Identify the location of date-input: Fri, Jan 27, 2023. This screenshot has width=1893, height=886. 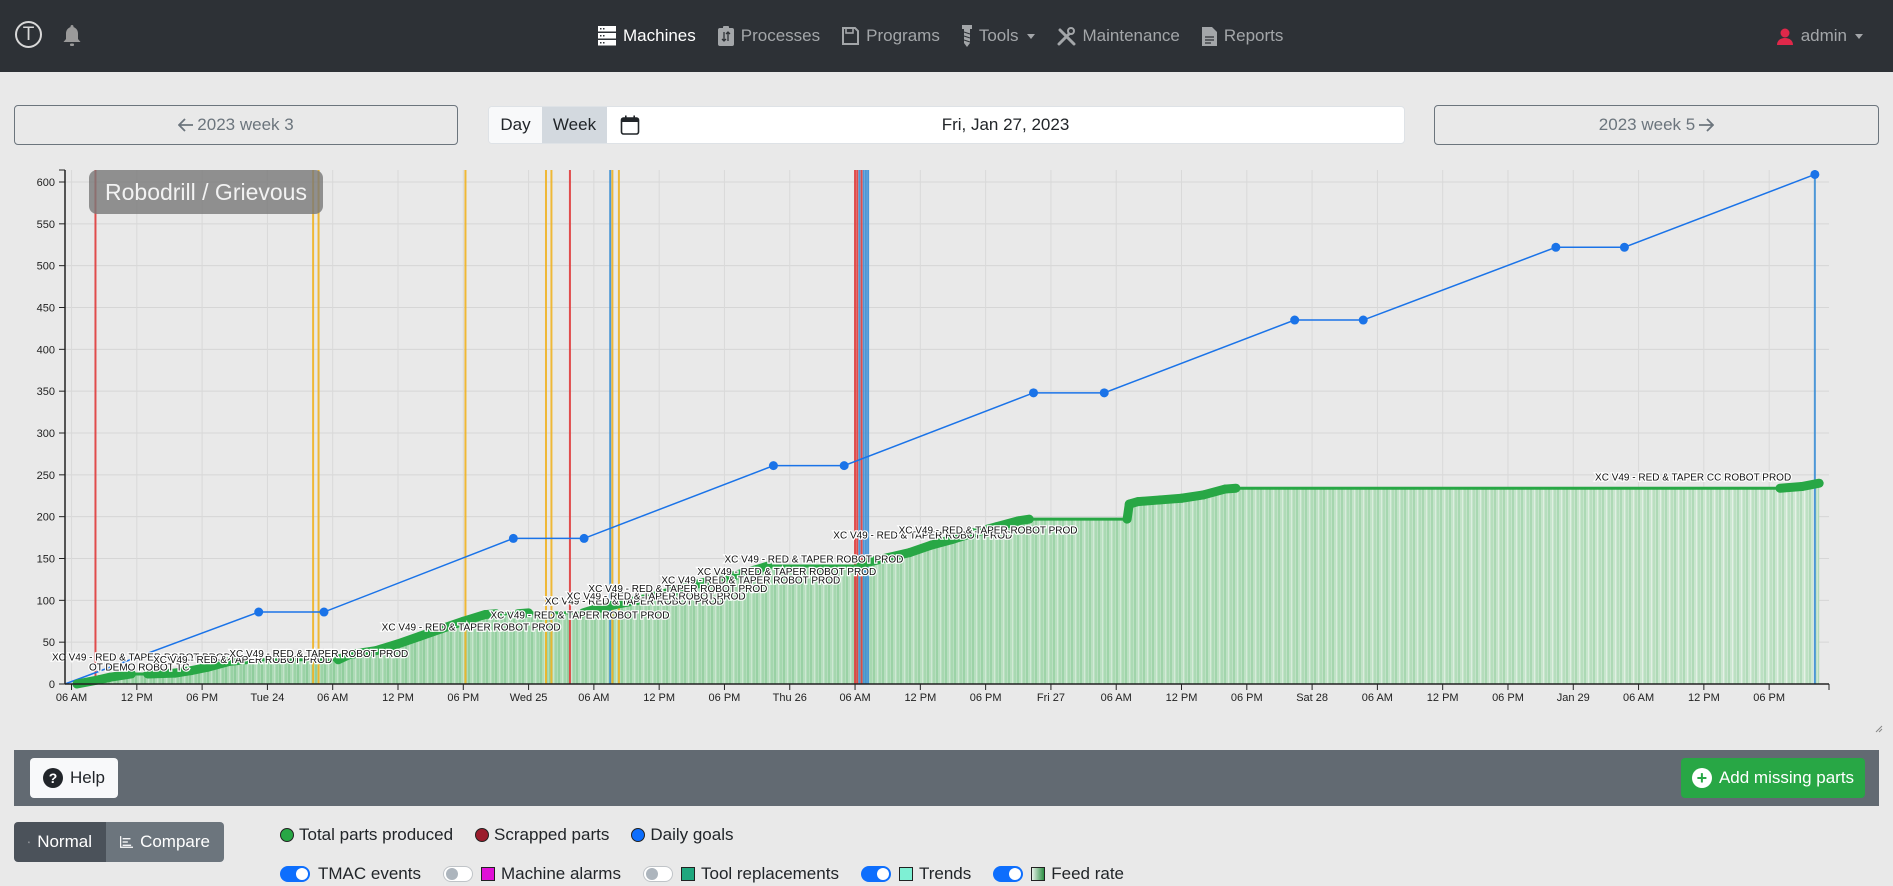
(1028, 125).